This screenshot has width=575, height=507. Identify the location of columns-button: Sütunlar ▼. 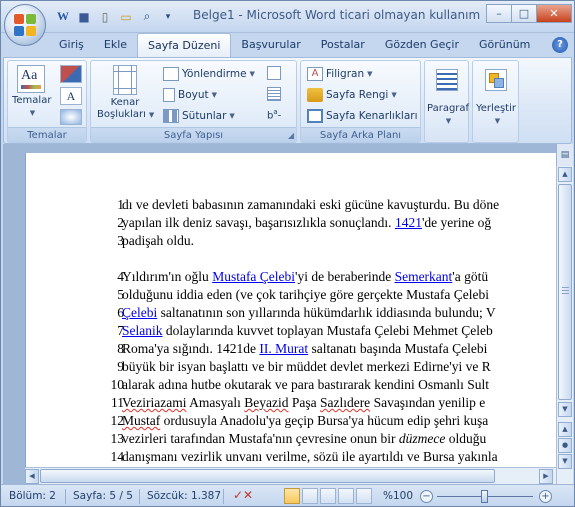
(199, 116).